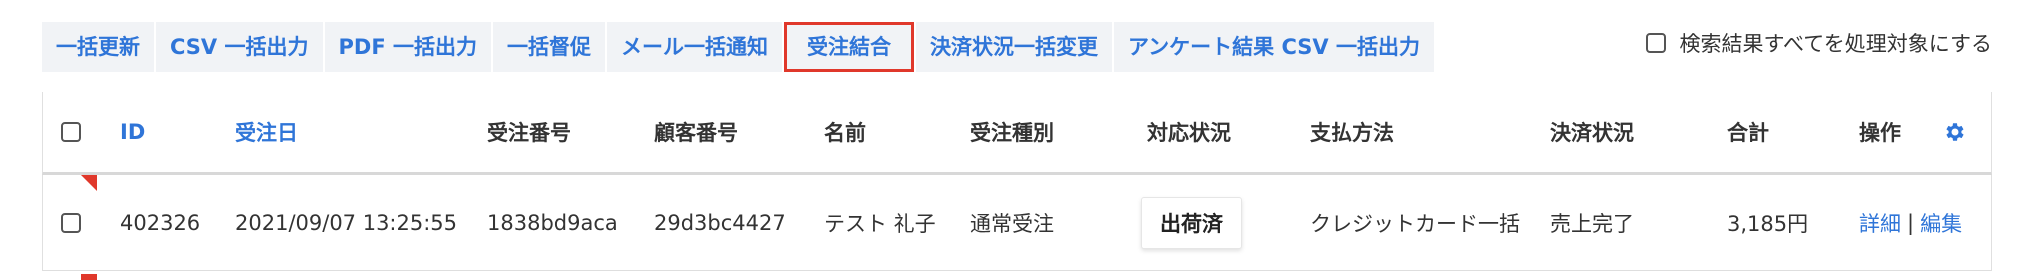 The image size is (2022, 280). What do you see at coordinates (848, 47) in the screenshot?
I see `merge-orders-button: 受注結合` at bounding box center [848, 47].